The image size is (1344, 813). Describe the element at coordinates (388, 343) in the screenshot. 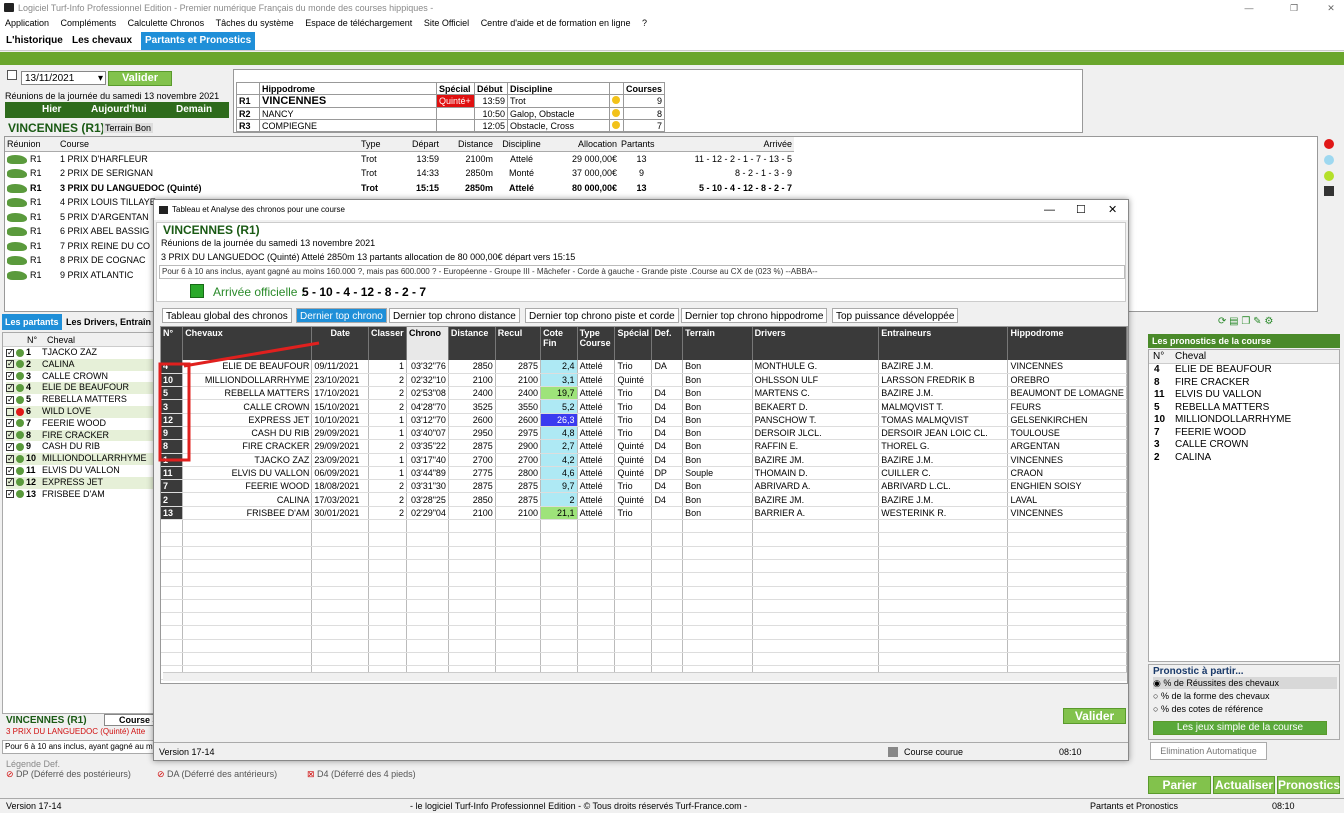

I see `col-header: Classer` at that location.